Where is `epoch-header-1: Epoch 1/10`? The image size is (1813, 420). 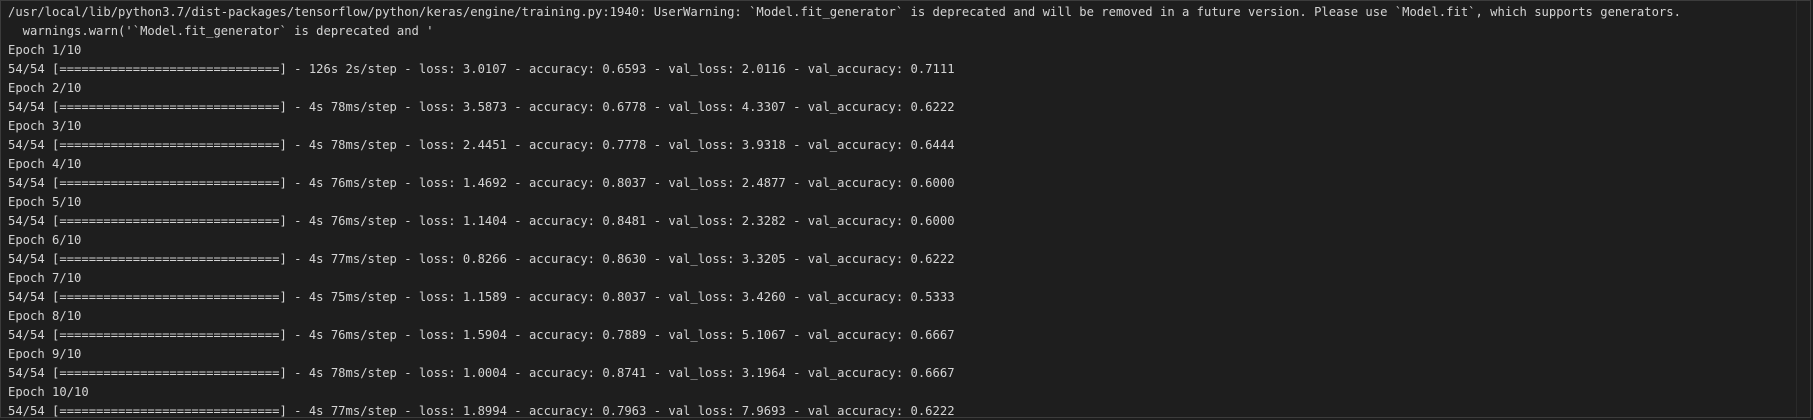 epoch-header-1: Epoch 1/10 is located at coordinates (45, 50).